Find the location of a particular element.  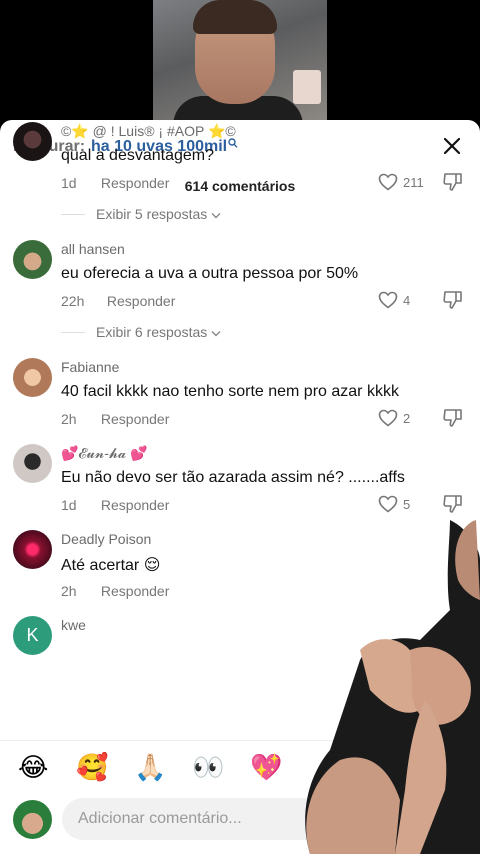

view-replies-button: Exibir 5 respostas is located at coordinates (141, 214).